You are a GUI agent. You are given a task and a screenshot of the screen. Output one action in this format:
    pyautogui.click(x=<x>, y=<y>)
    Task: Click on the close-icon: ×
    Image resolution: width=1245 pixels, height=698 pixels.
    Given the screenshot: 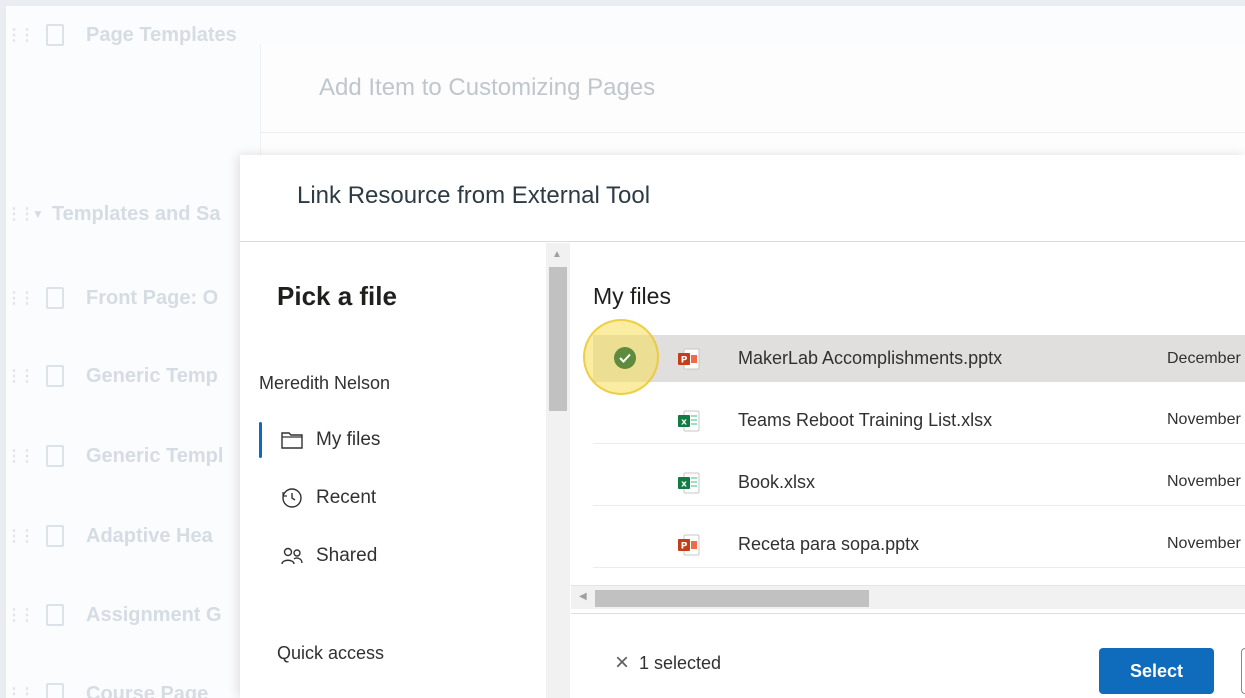 What is the action you would take?
    pyautogui.click(x=622, y=662)
    